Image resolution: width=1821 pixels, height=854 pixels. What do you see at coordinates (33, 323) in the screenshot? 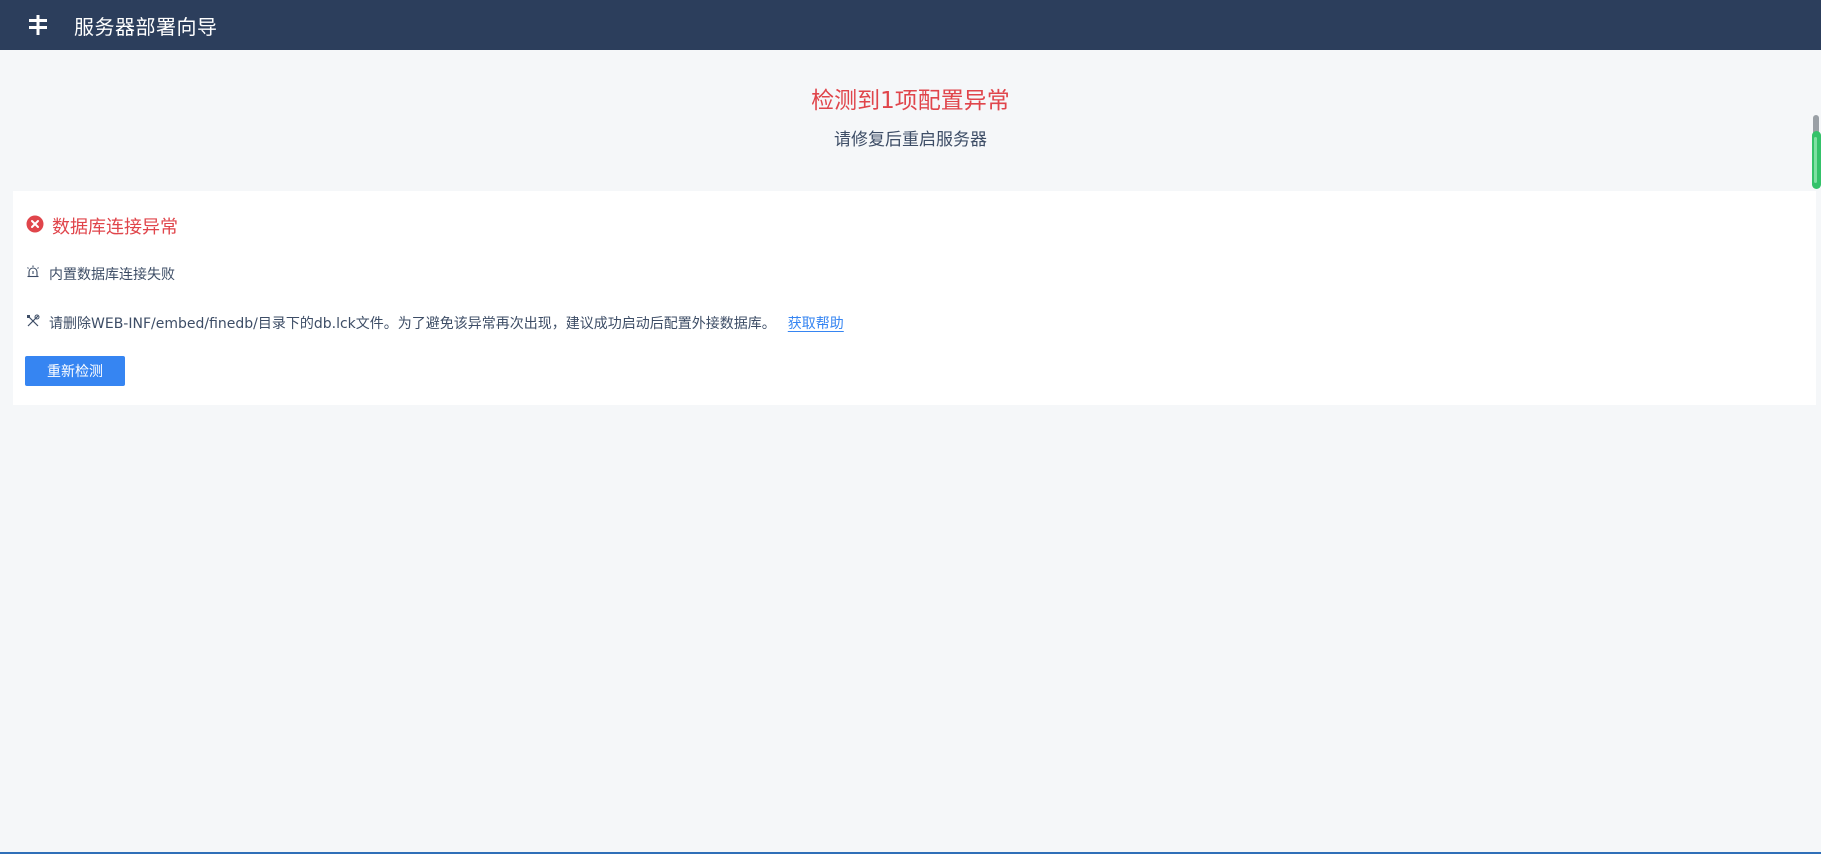
I see `tools-icon` at bounding box center [33, 323].